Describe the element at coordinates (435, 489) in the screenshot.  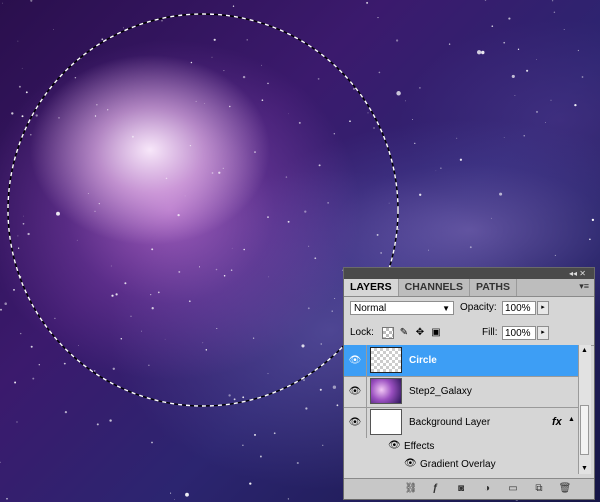
I see `fx-icon: ƒ` at that location.